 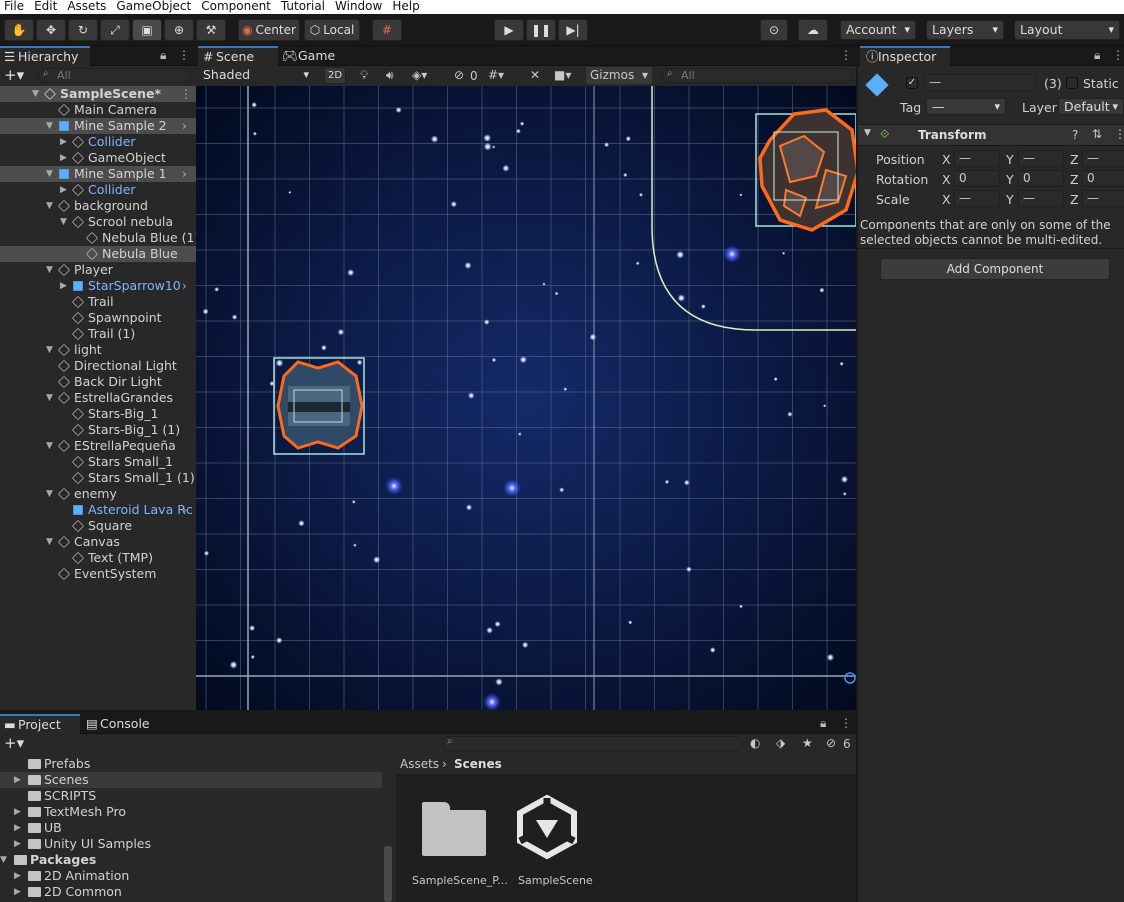 What do you see at coordinates (86, 7) in the screenshot?
I see `menu-item: Assets` at bounding box center [86, 7].